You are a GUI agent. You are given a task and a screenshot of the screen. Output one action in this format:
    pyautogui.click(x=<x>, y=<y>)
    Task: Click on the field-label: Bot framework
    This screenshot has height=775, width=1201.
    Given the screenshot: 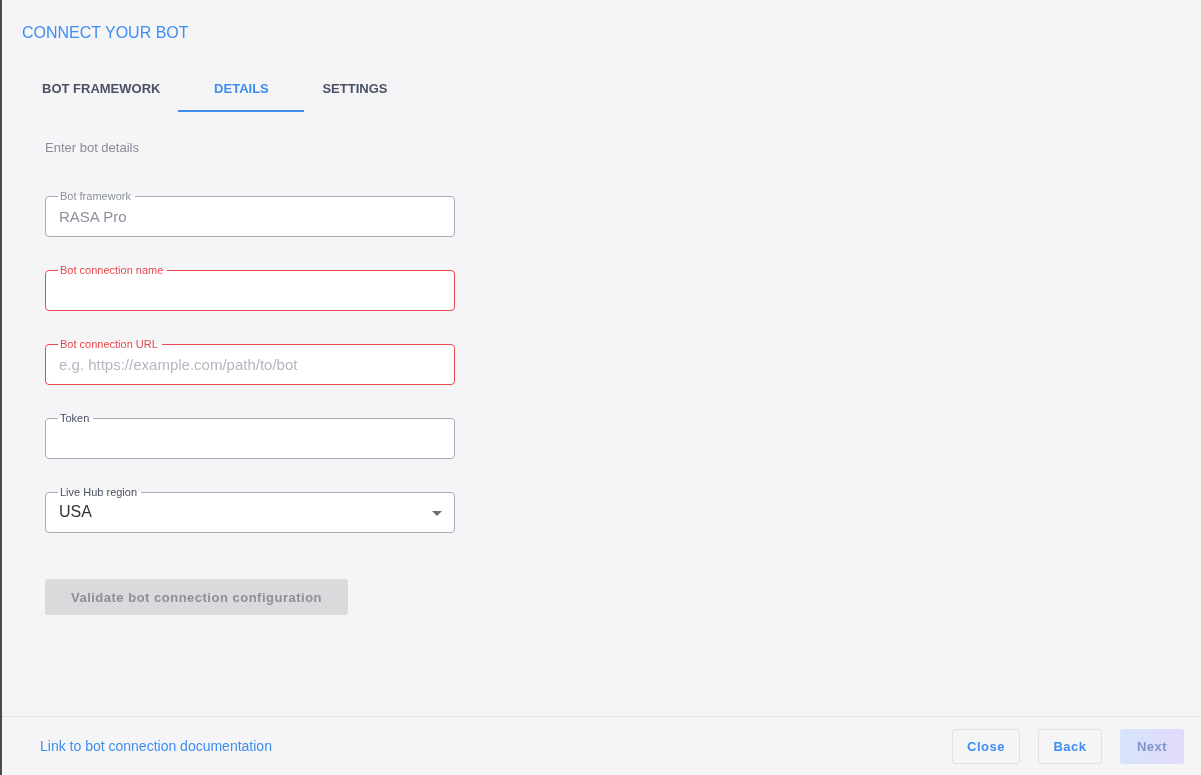 What is the action you would take?
    pyautogui.click(x=95, y=196)
    